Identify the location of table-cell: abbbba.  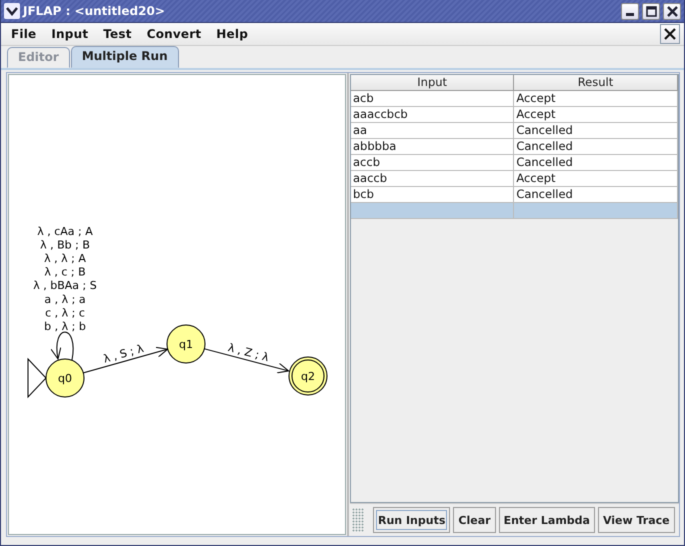
(432, 147).